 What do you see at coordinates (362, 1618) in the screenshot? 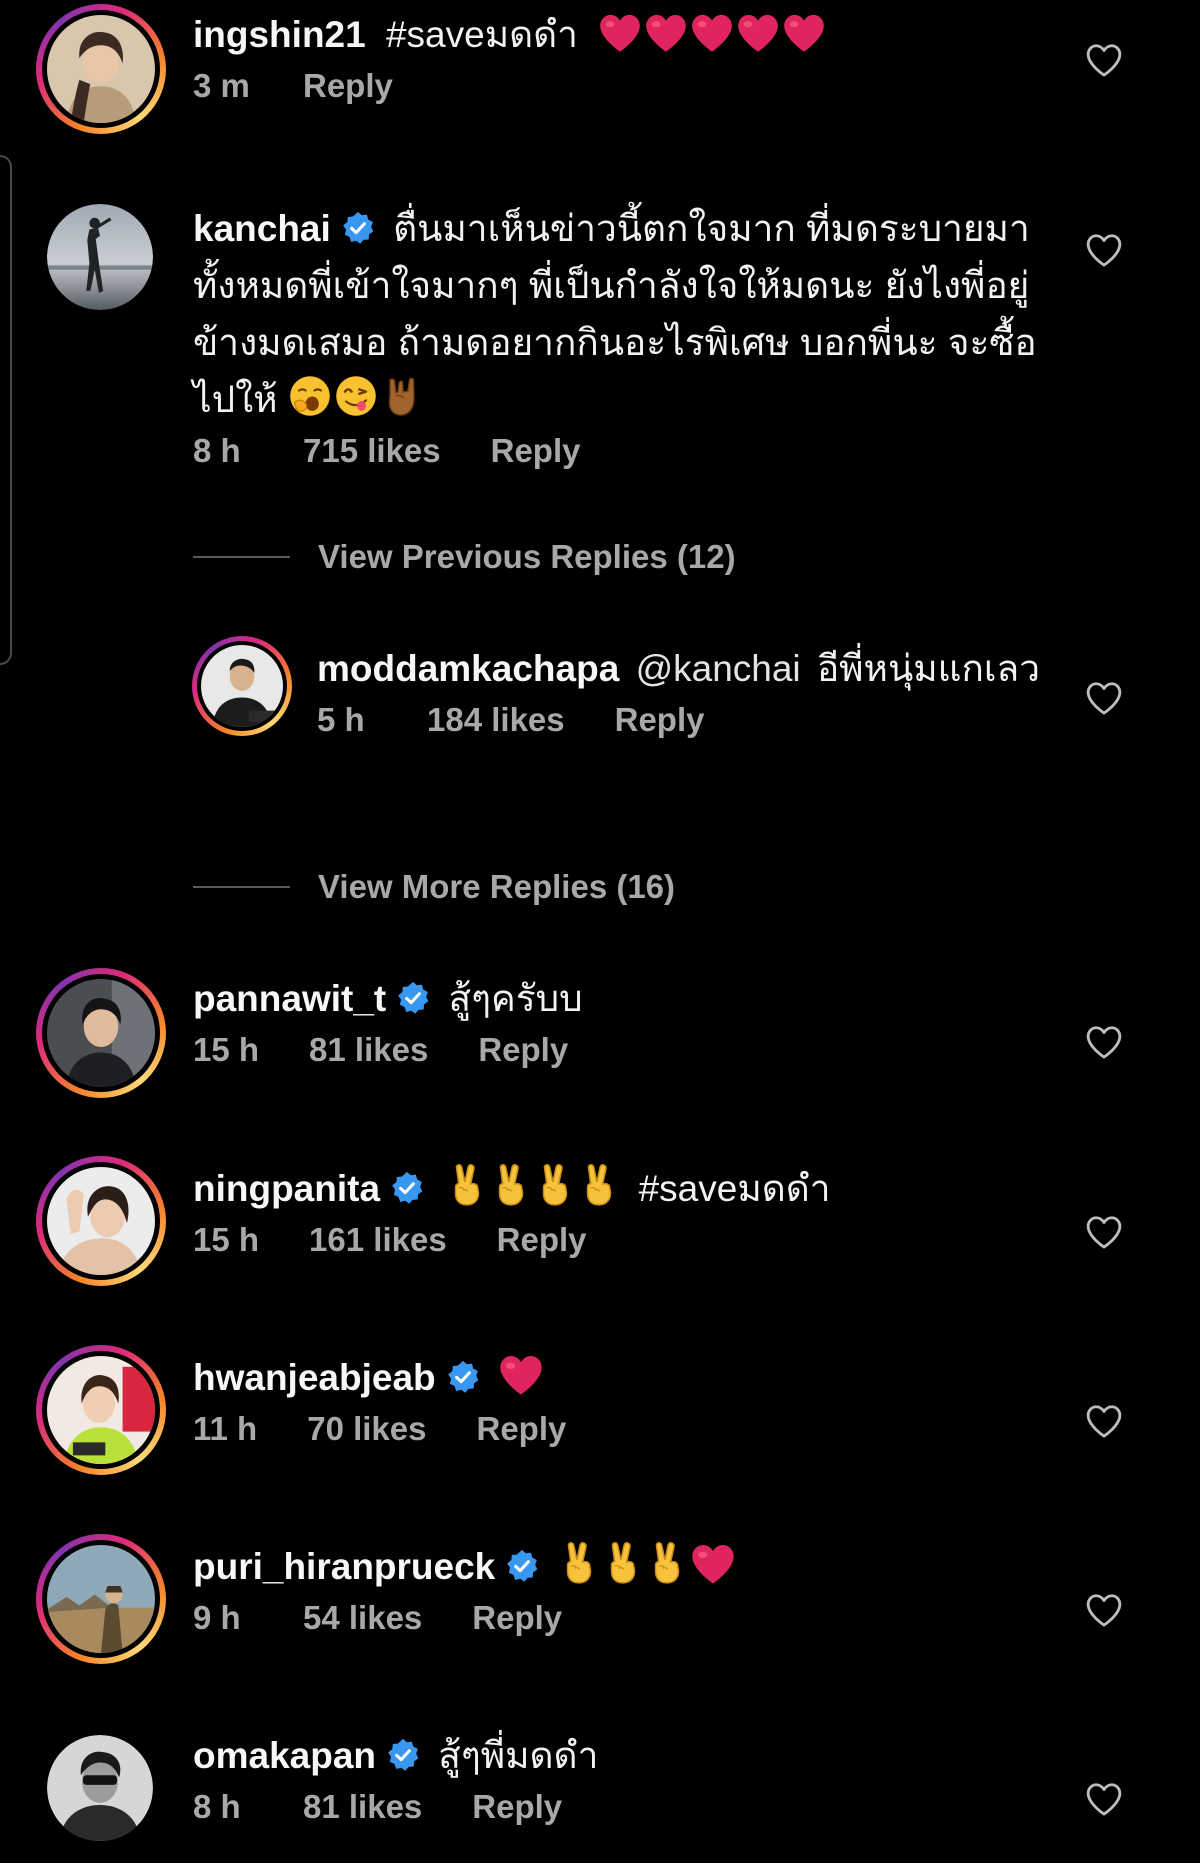
I see `comment-likes: 54 likes` at bounding box center [362, 1618].